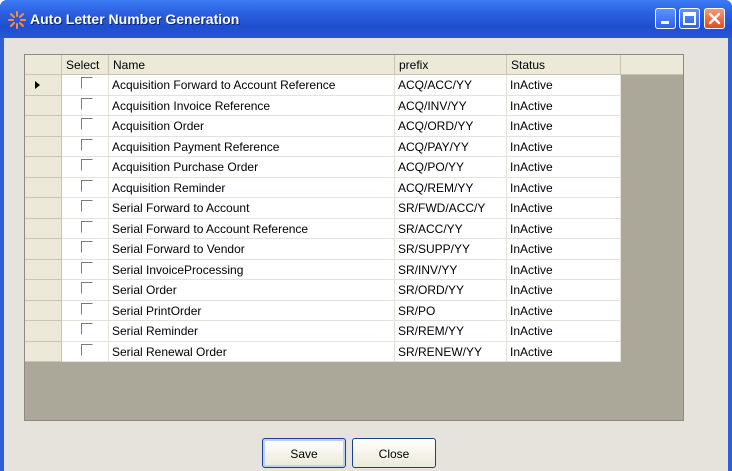 The width and height of the screenshot is (732, 471). I want to click on title-bar: Auto Letter Number Generation, so click(366, 19).